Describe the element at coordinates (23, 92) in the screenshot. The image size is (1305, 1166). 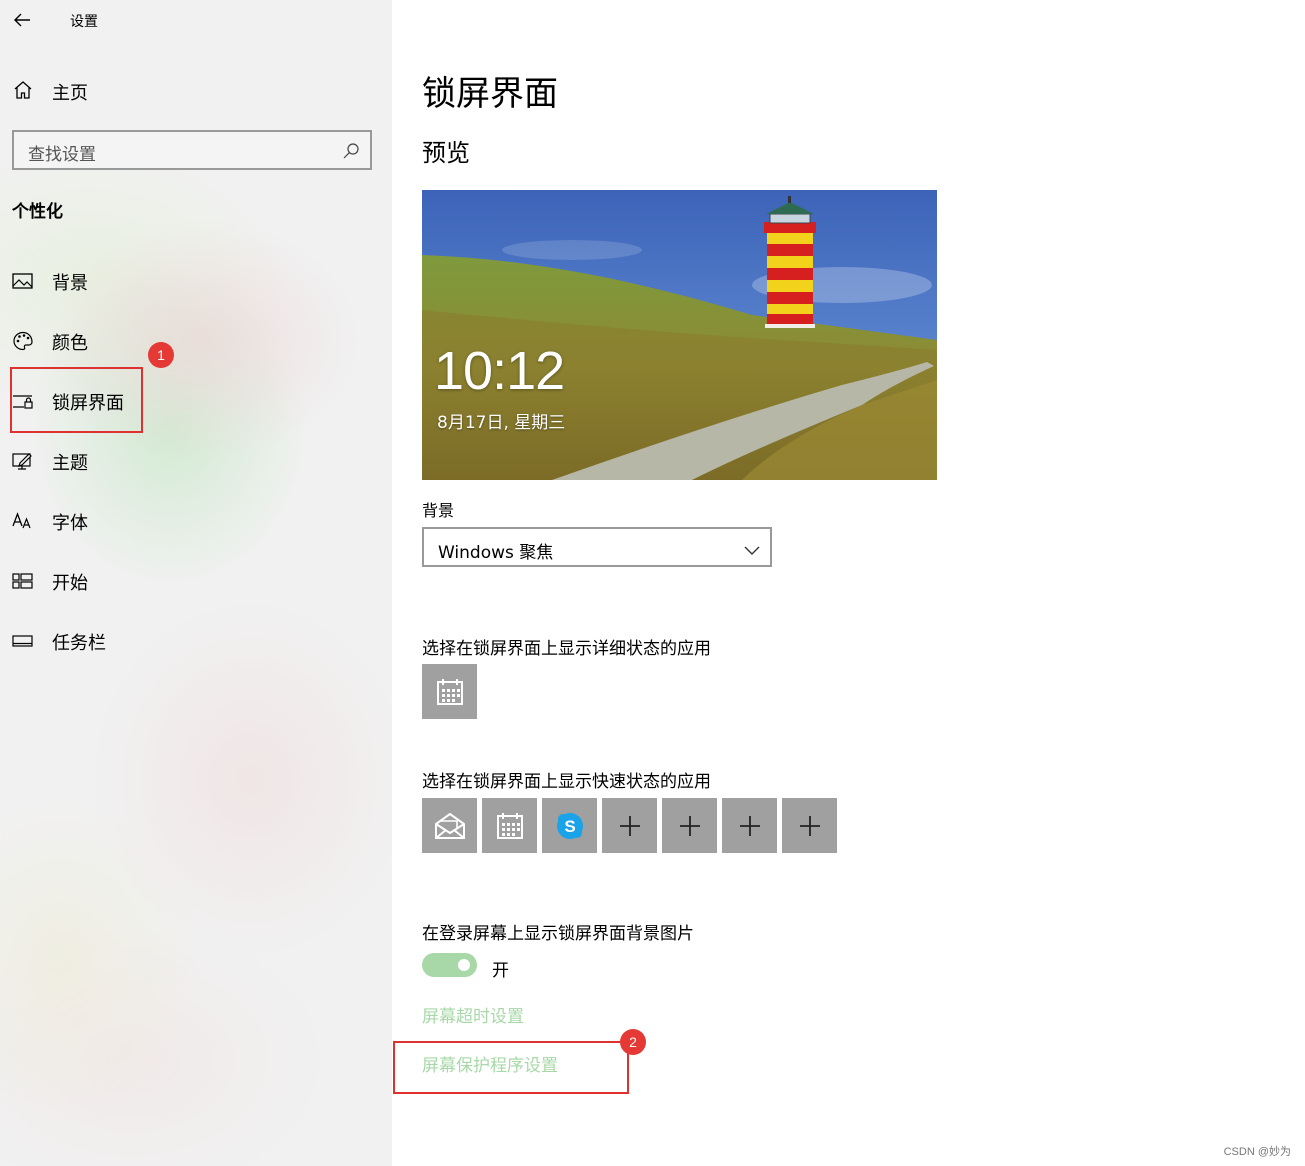
I see `home-icon` at that location.